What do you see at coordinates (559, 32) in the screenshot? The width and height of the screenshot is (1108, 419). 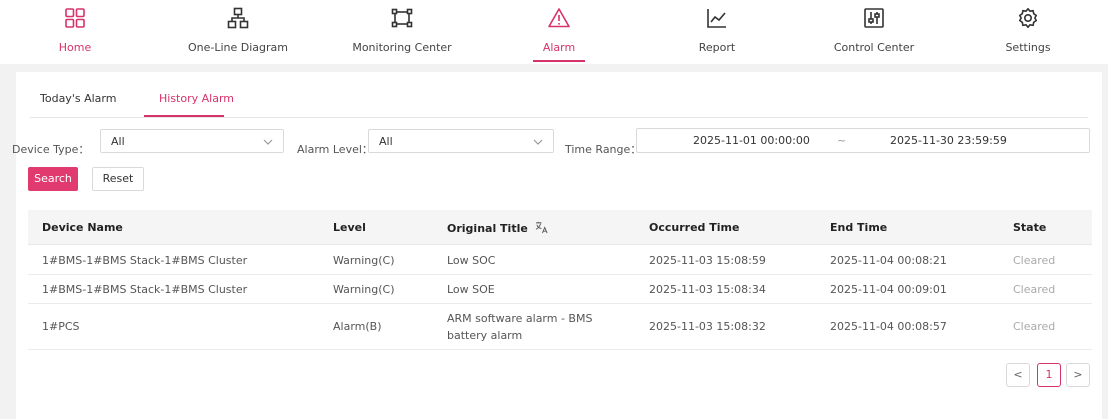 I see `nav-item-alarm: Alarm` at bounding box center [559, 32].